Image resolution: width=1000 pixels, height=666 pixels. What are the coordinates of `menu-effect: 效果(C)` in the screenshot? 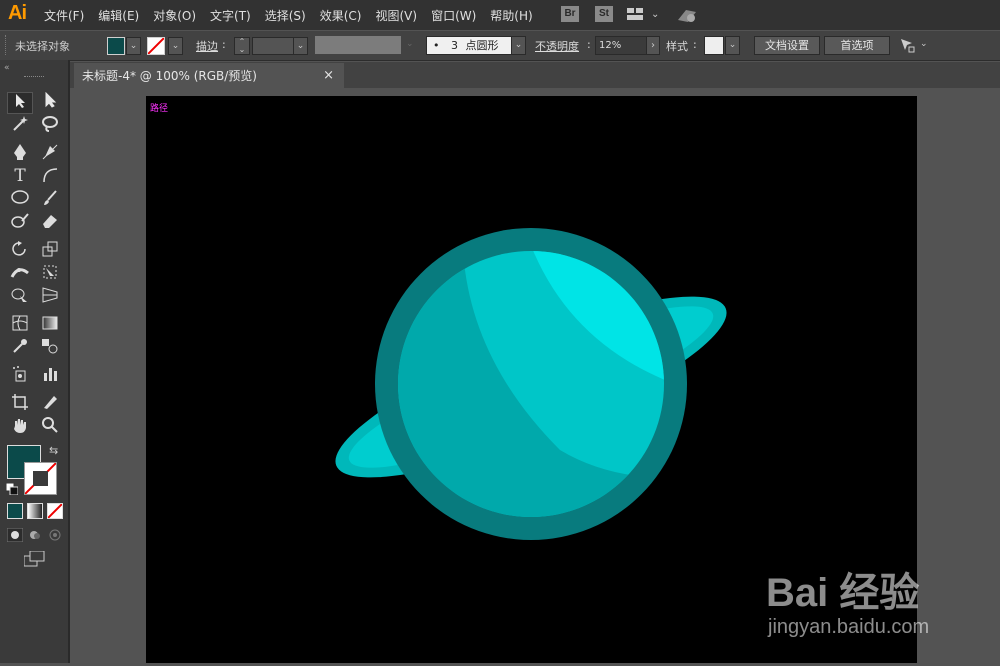 It's located at (341, 15).